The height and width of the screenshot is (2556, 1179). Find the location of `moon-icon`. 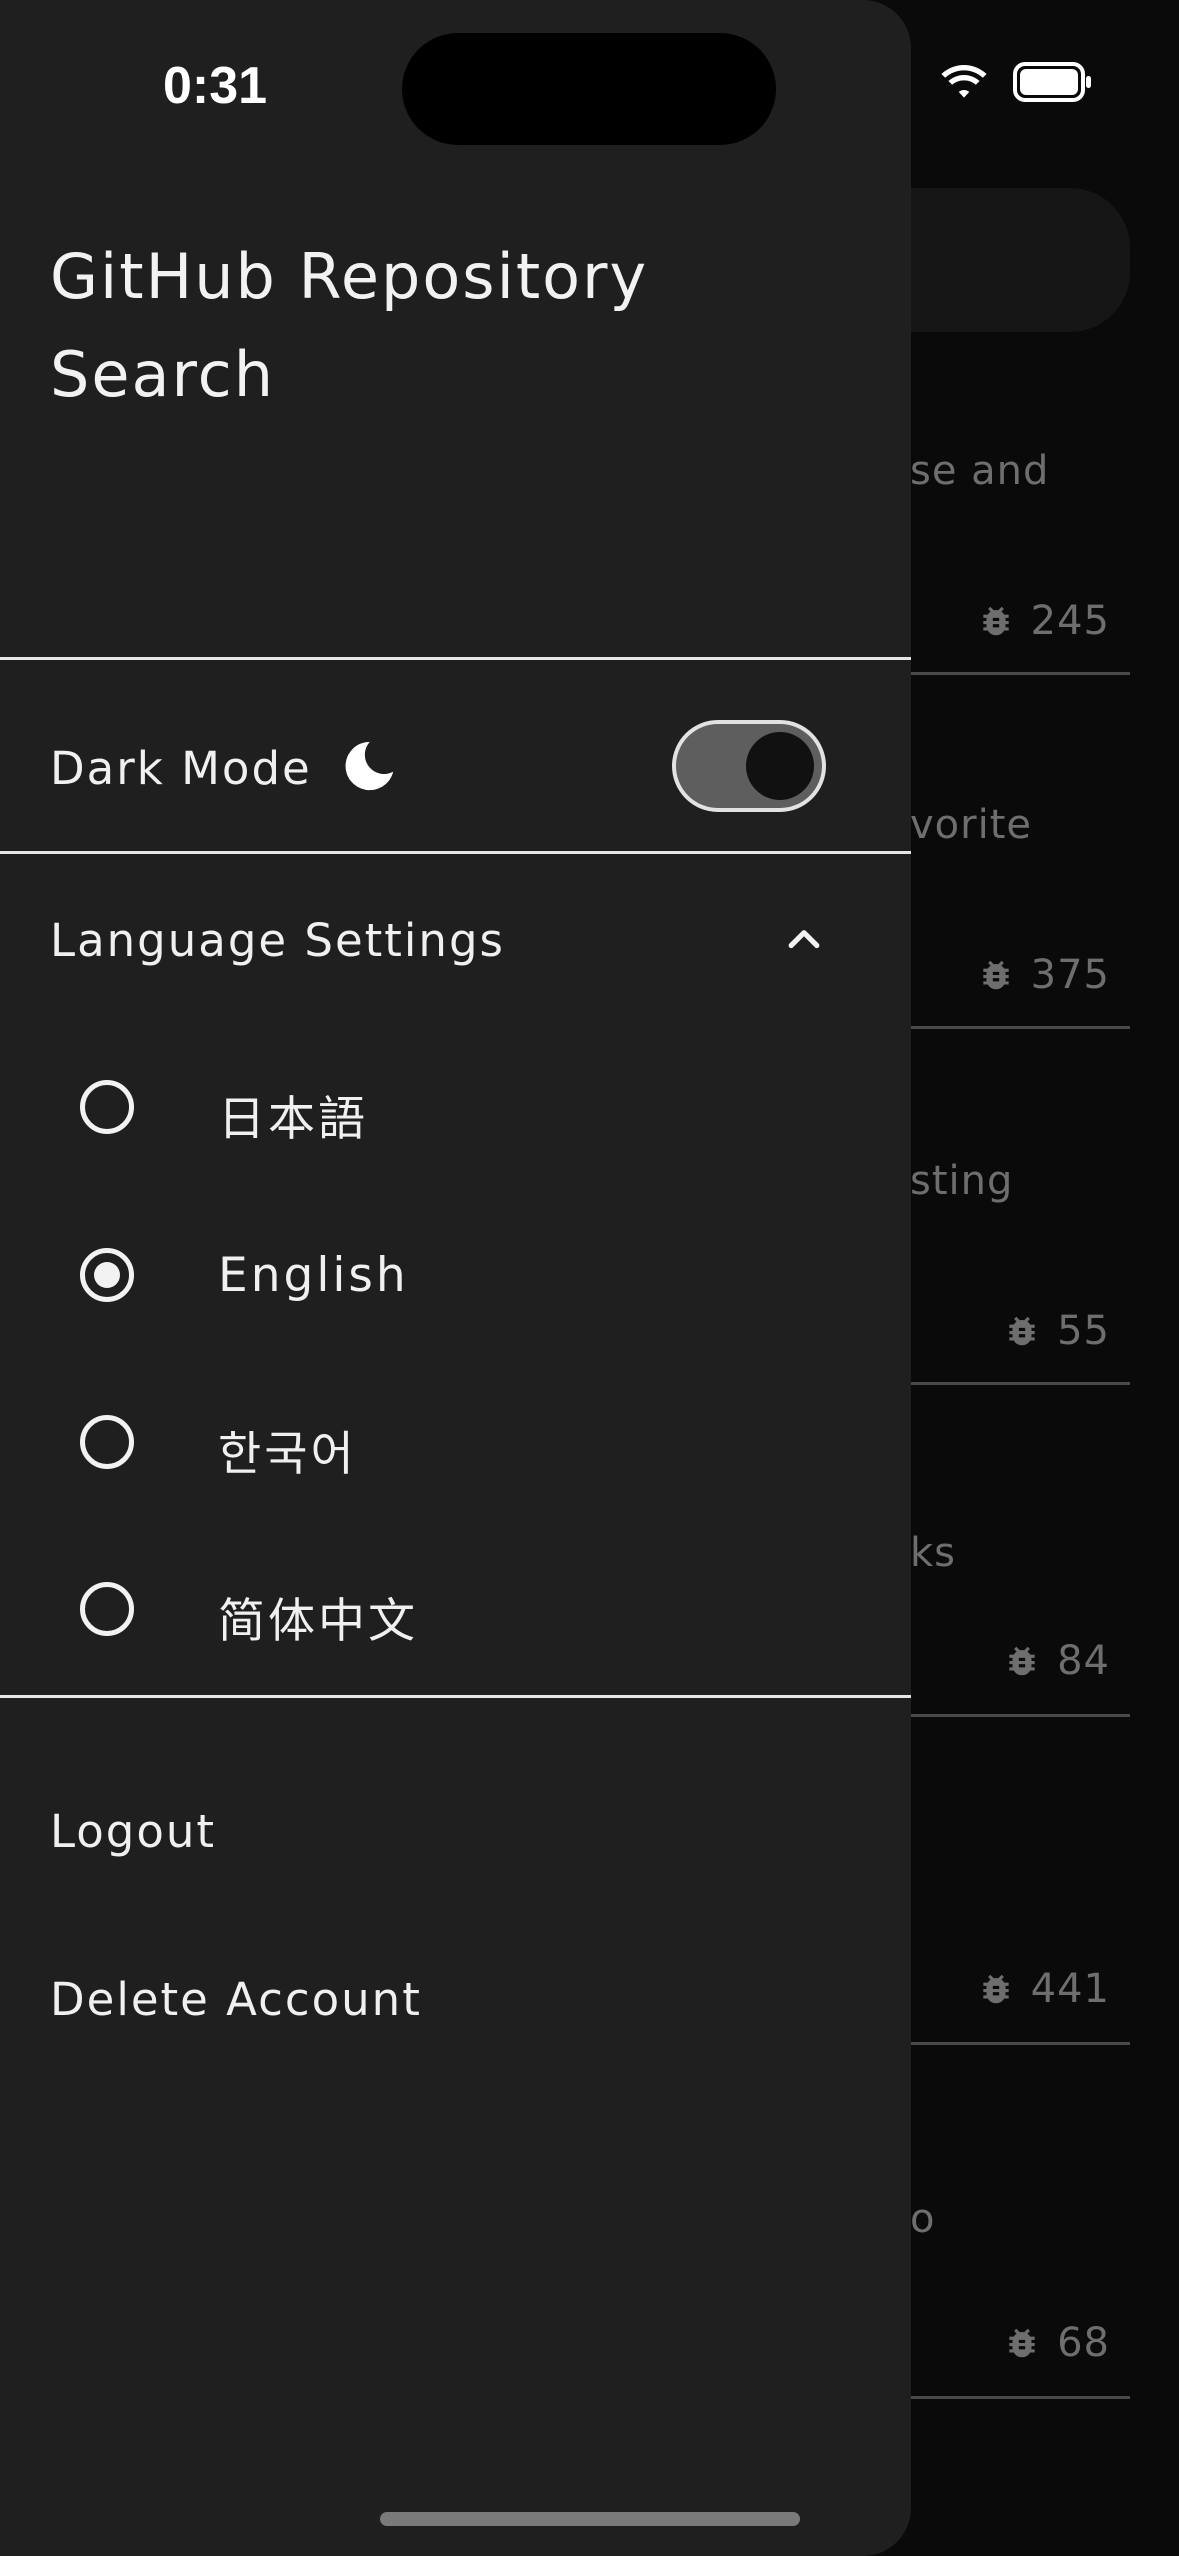

moon-icon is located at coordinates (369, 766).